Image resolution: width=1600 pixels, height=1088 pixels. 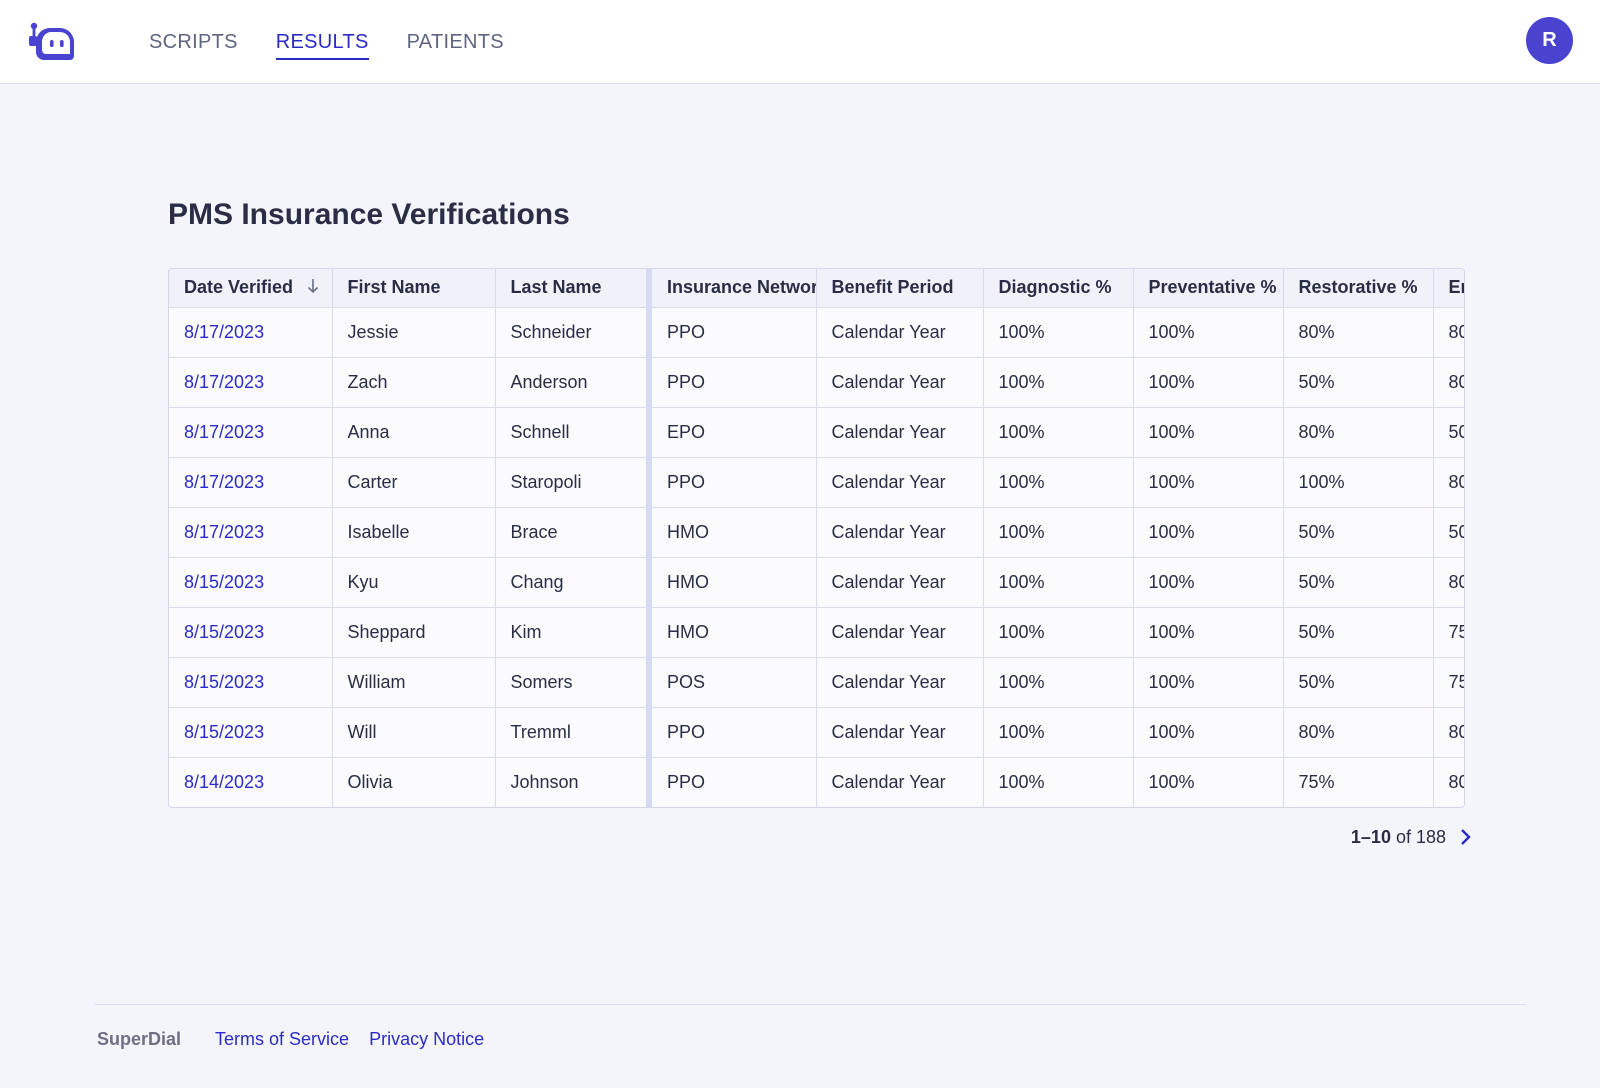 What do you see at coordinates (414, 532) in the screenshot?
I see `cell-first-name: Isabelle` at bounding box center [414, 532].